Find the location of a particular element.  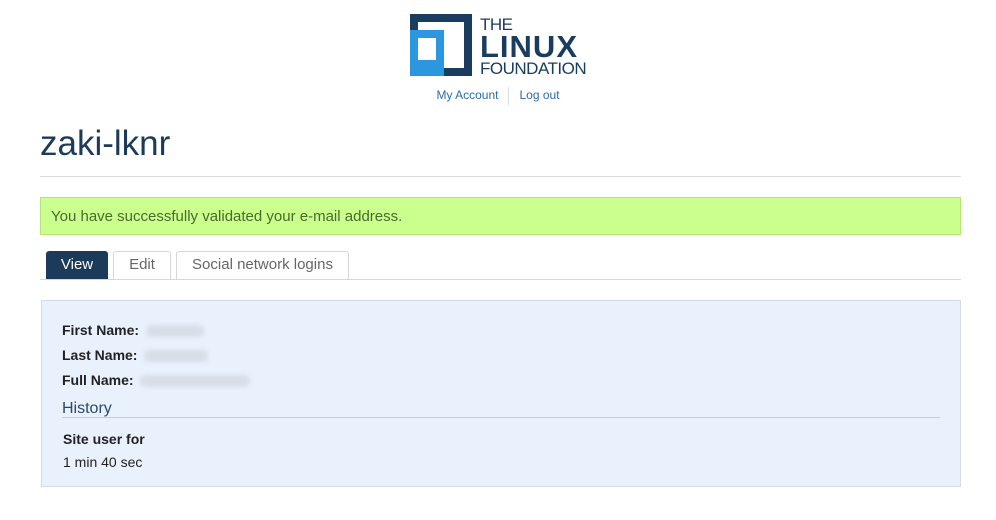

first-name-row: First Name: is located at coordinates (133, 330).